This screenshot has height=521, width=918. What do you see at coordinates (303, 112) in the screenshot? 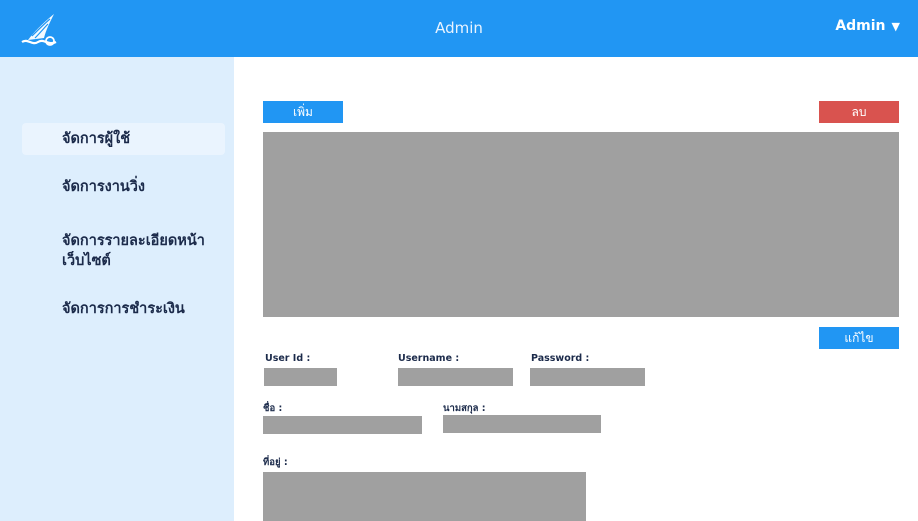
I see `add-button: เพิ่ม` at bounding box center [303, 112].